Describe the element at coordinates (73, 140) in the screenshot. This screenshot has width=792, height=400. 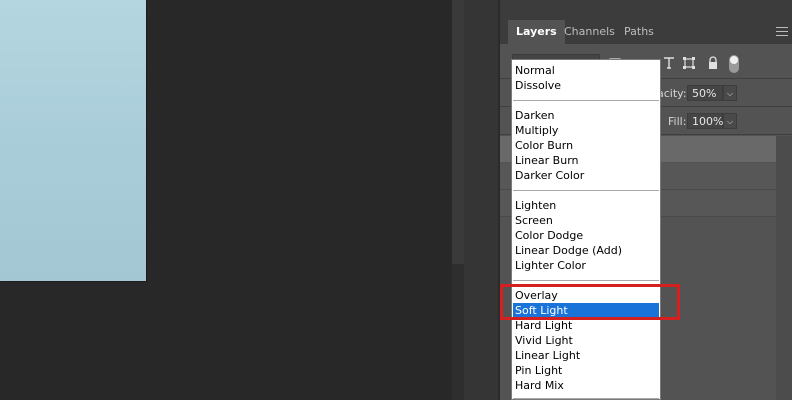
I see `document-canvas` at that location.